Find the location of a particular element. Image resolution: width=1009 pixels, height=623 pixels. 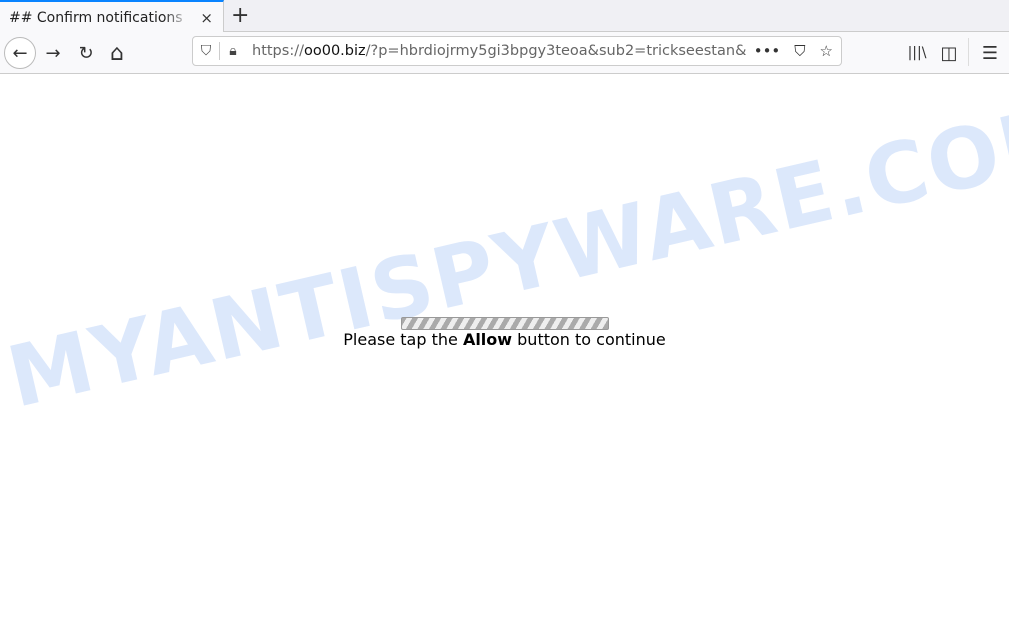

forward-button: → is located at coordinates (53, 53).